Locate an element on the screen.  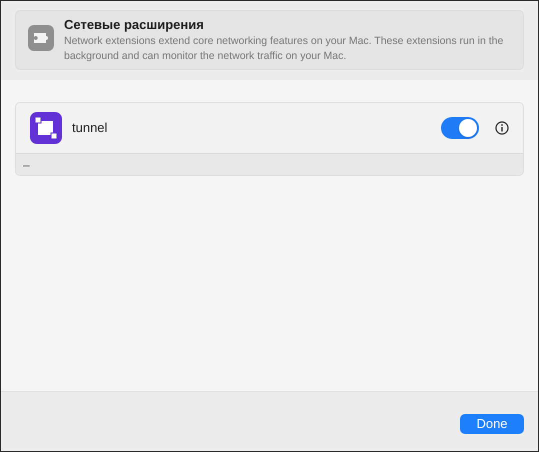
puzzle-icon is located at coordinates (41, 38).